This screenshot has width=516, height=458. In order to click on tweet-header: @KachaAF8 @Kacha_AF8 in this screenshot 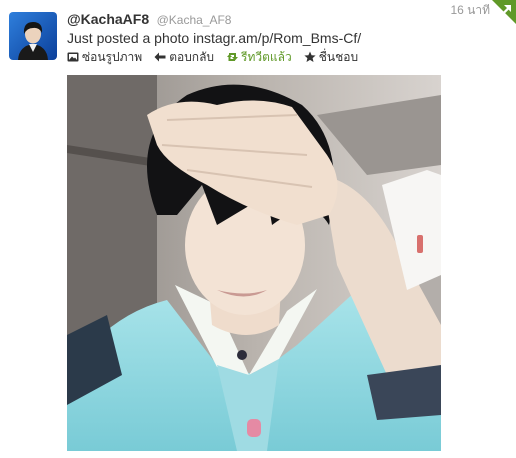, I will do `click(286, 20)`.